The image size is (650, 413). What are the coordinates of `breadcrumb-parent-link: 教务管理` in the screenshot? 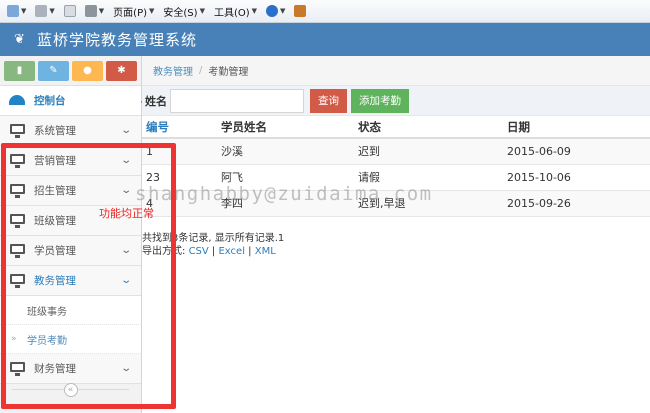 It's located at (173, 70).